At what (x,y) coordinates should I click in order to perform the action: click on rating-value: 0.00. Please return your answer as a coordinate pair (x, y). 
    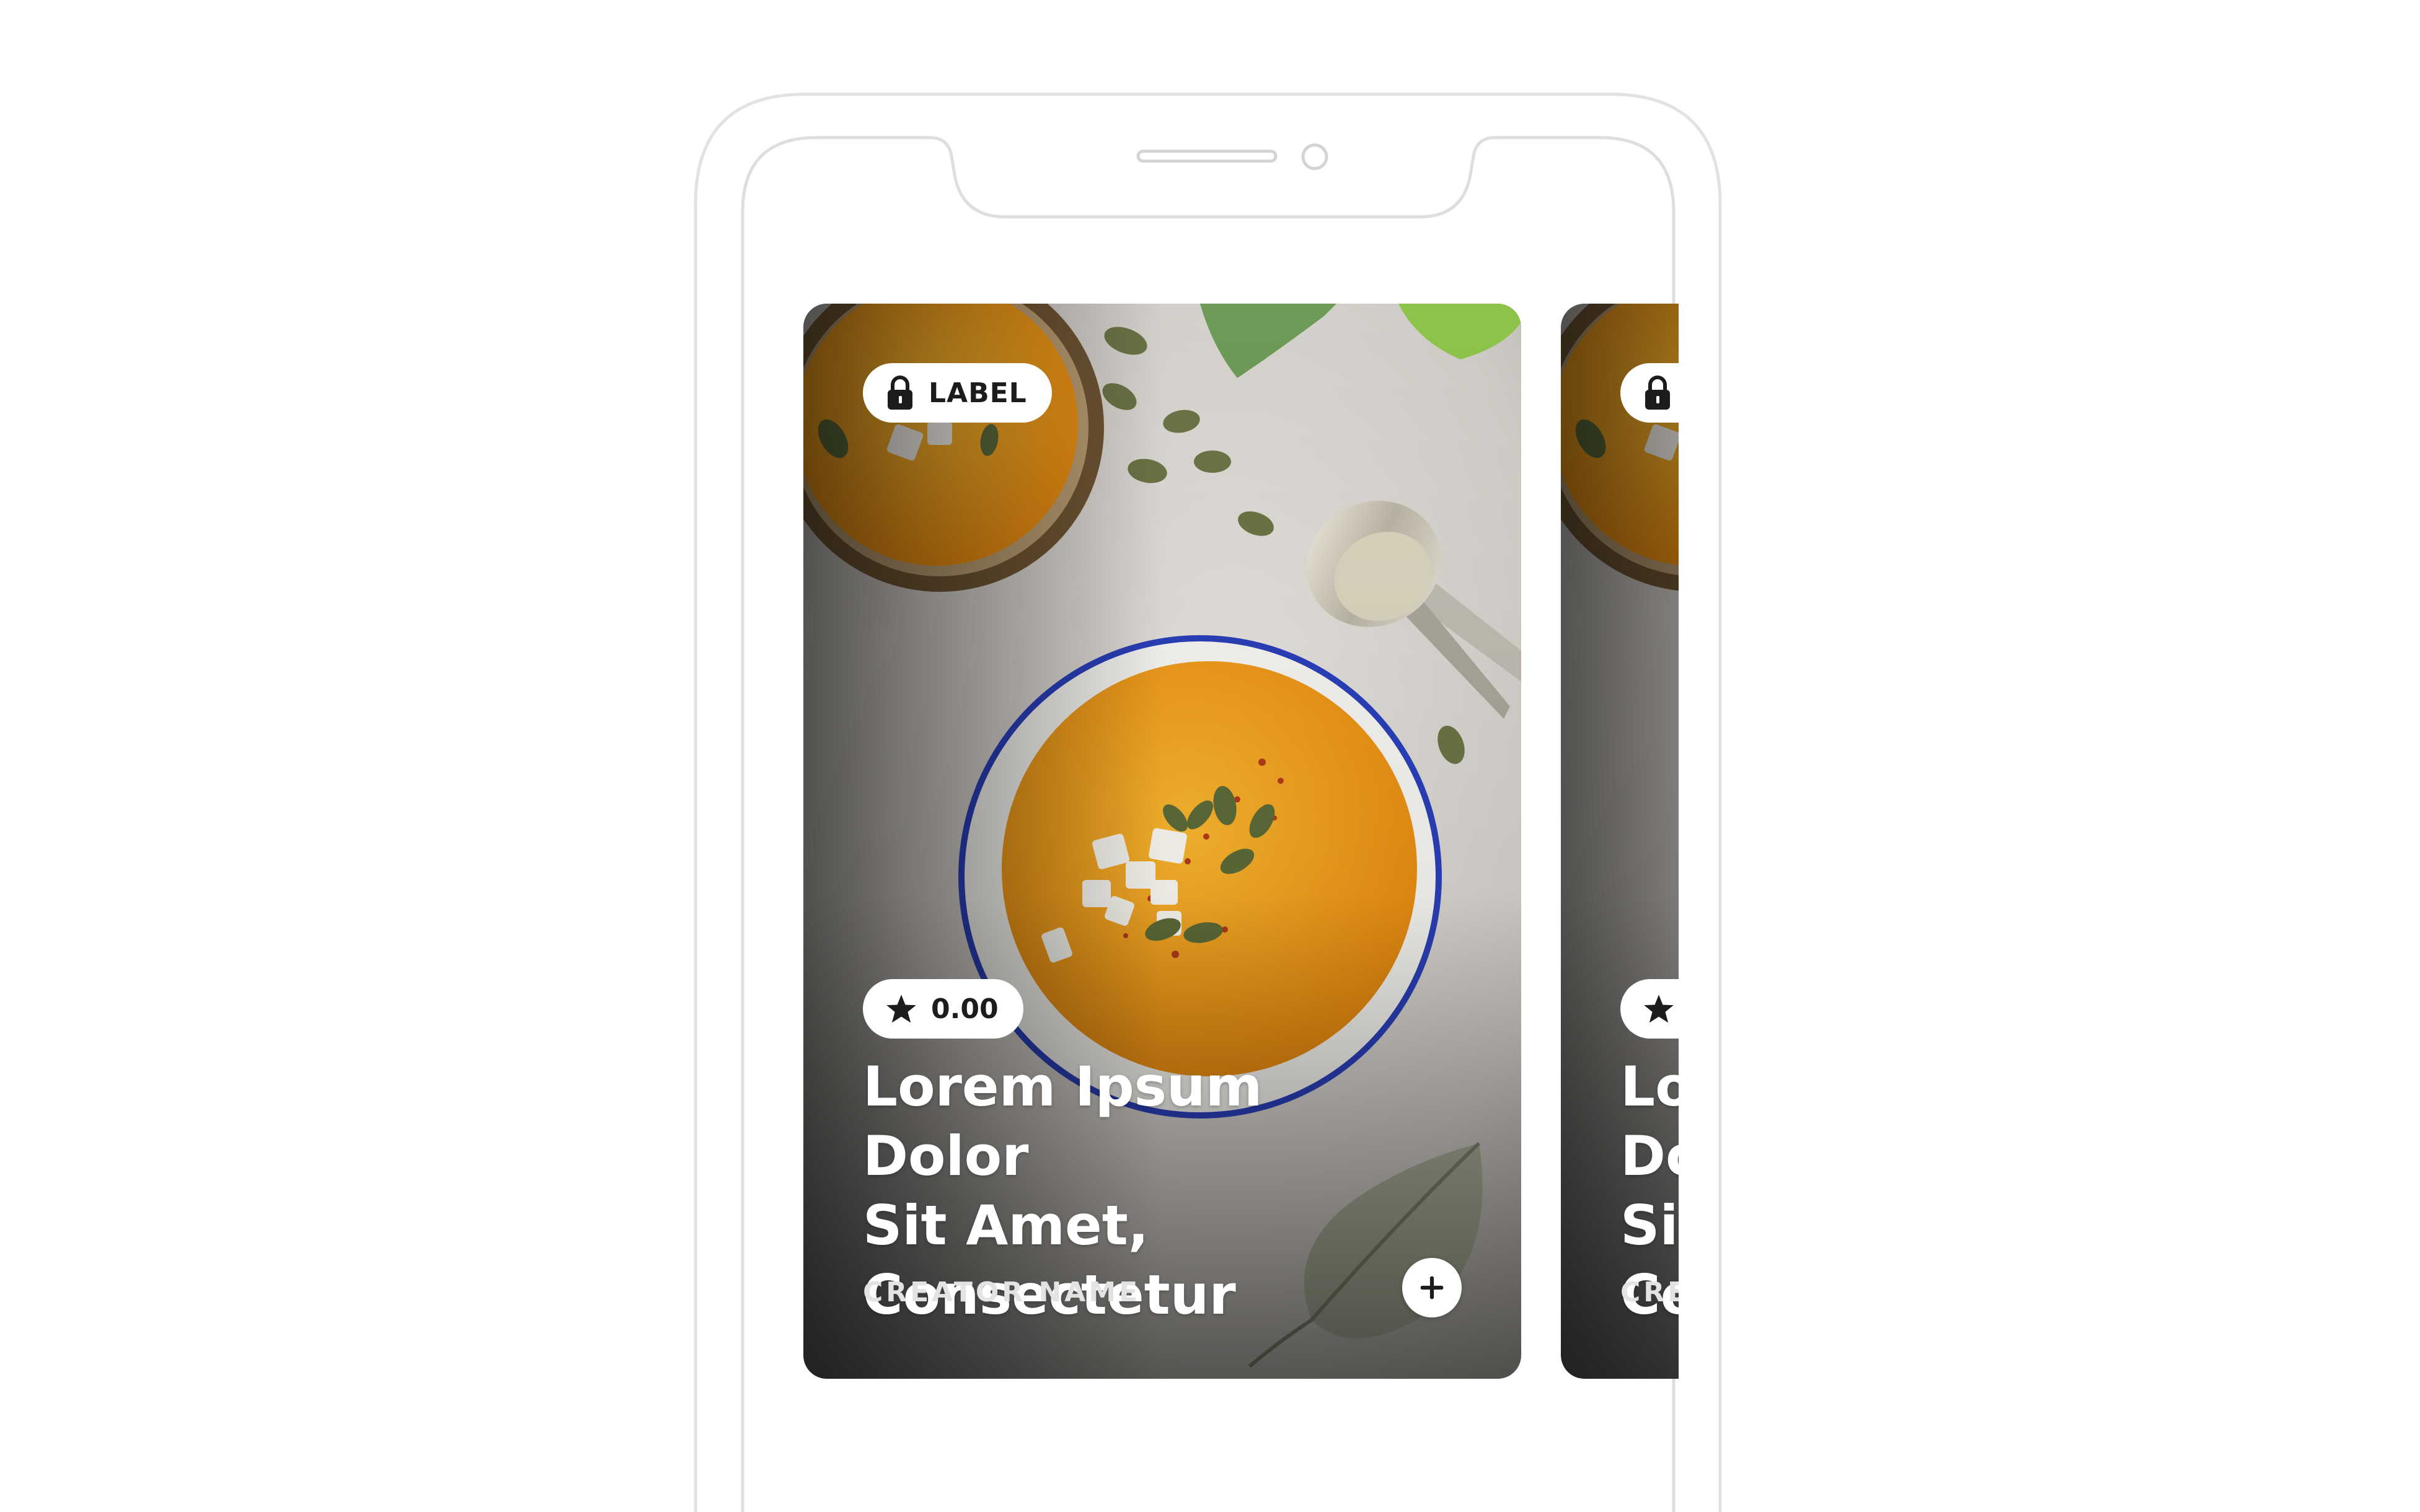
    Looking at the image, I should click on (965, 1009).